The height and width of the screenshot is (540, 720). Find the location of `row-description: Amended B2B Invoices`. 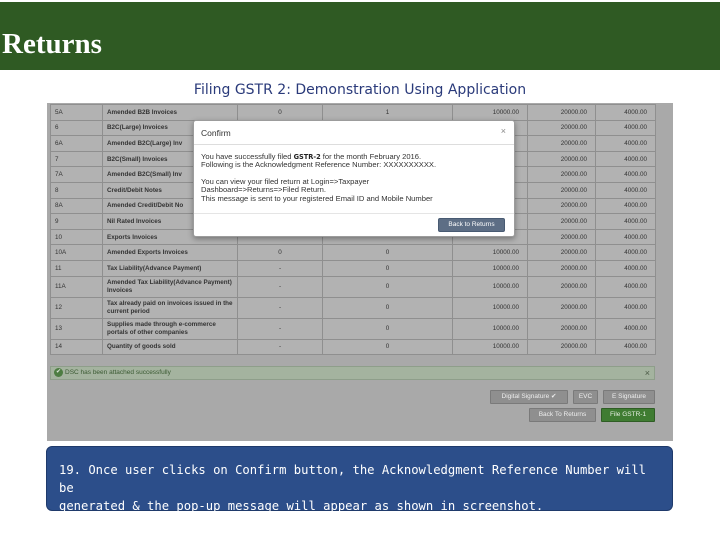

row-description: Amended B2B Invoices is located at coordinates (170, 112).